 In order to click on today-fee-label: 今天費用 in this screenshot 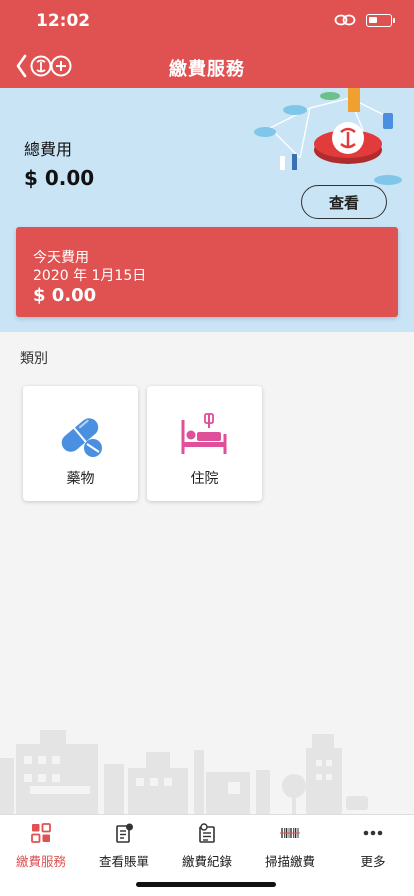, I will do `click(61, 258)`.